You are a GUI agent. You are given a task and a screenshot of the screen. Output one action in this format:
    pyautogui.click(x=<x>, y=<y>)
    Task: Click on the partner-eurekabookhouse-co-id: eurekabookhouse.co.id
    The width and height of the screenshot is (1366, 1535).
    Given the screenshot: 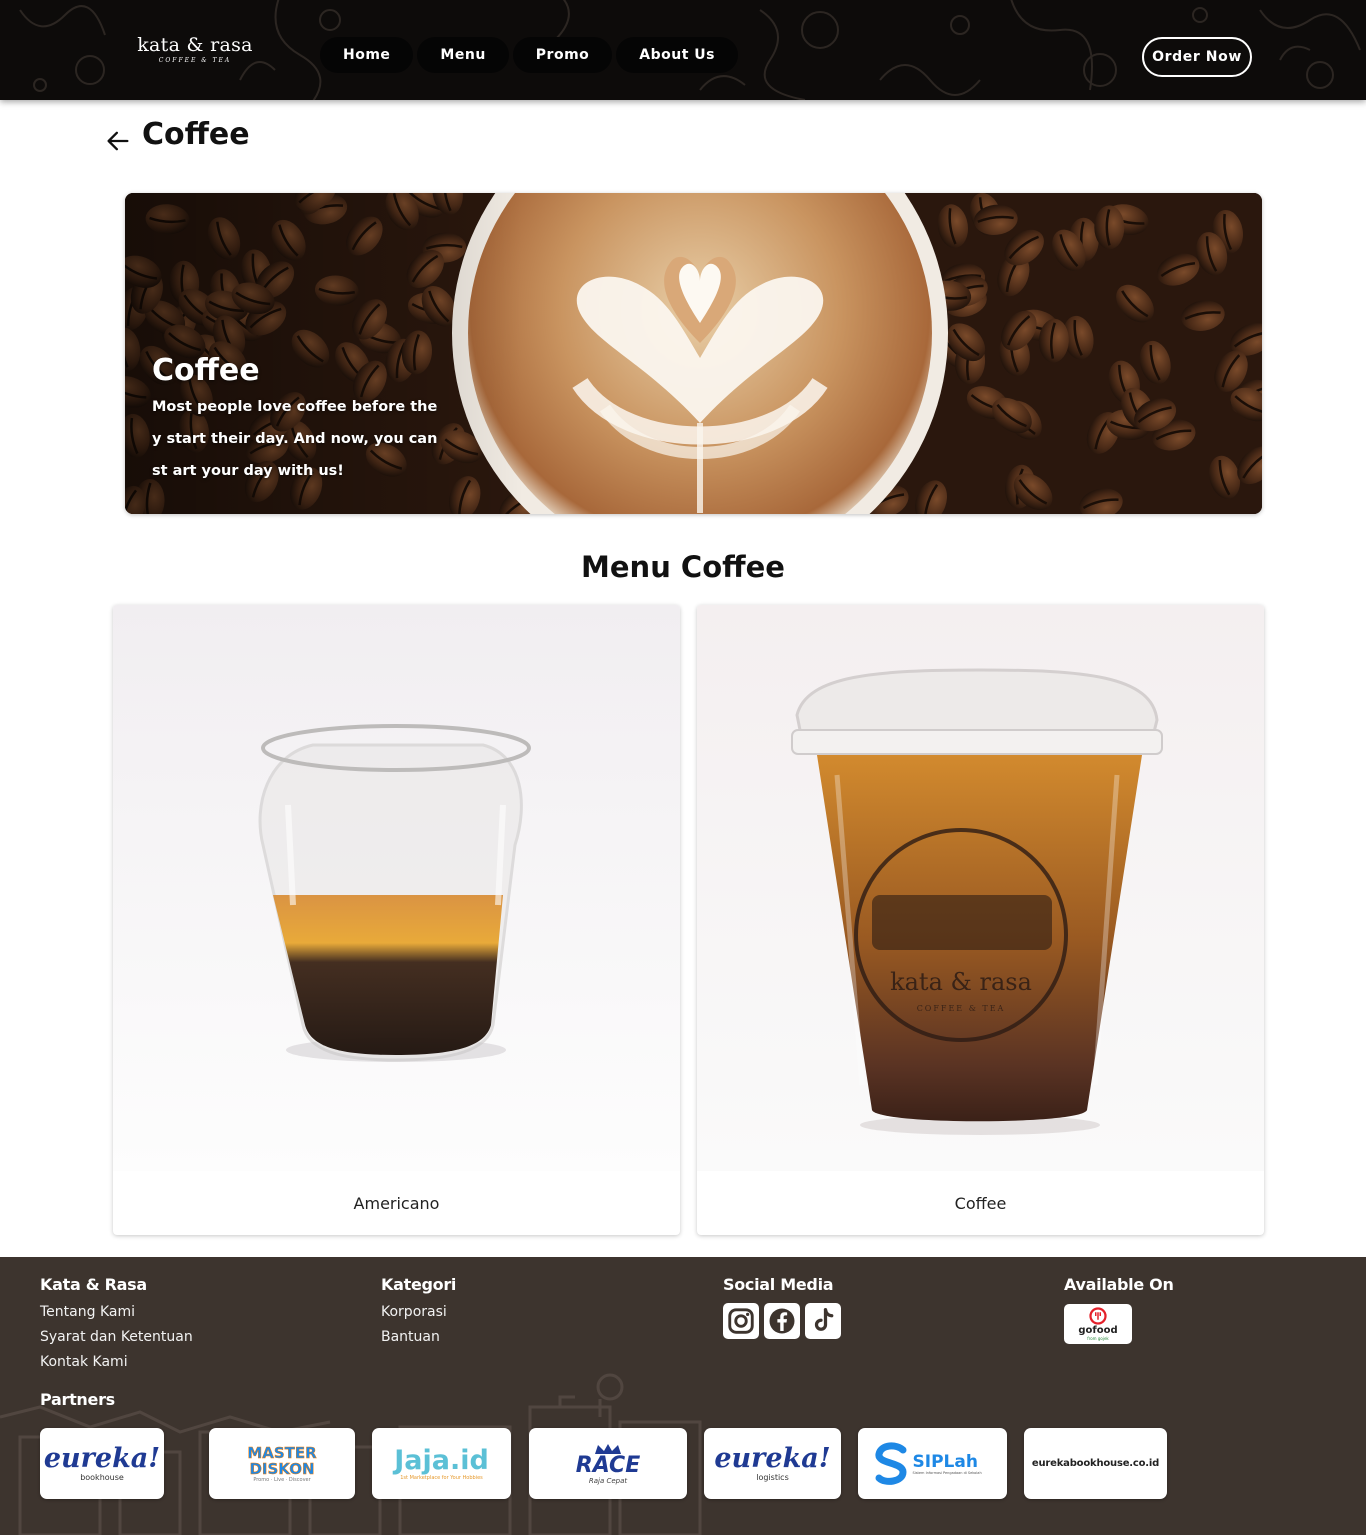 What is the action you would take?
    pyautogui.click(x=1095, y=1463)
    